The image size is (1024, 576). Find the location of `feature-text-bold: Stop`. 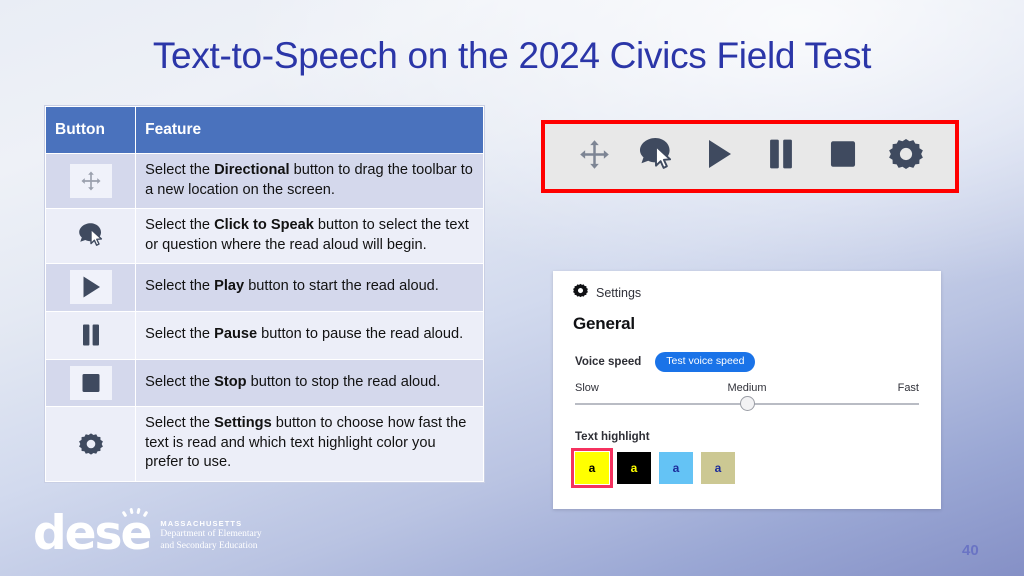

feature-text-bold: Stop is located at coordinates (230, 381).